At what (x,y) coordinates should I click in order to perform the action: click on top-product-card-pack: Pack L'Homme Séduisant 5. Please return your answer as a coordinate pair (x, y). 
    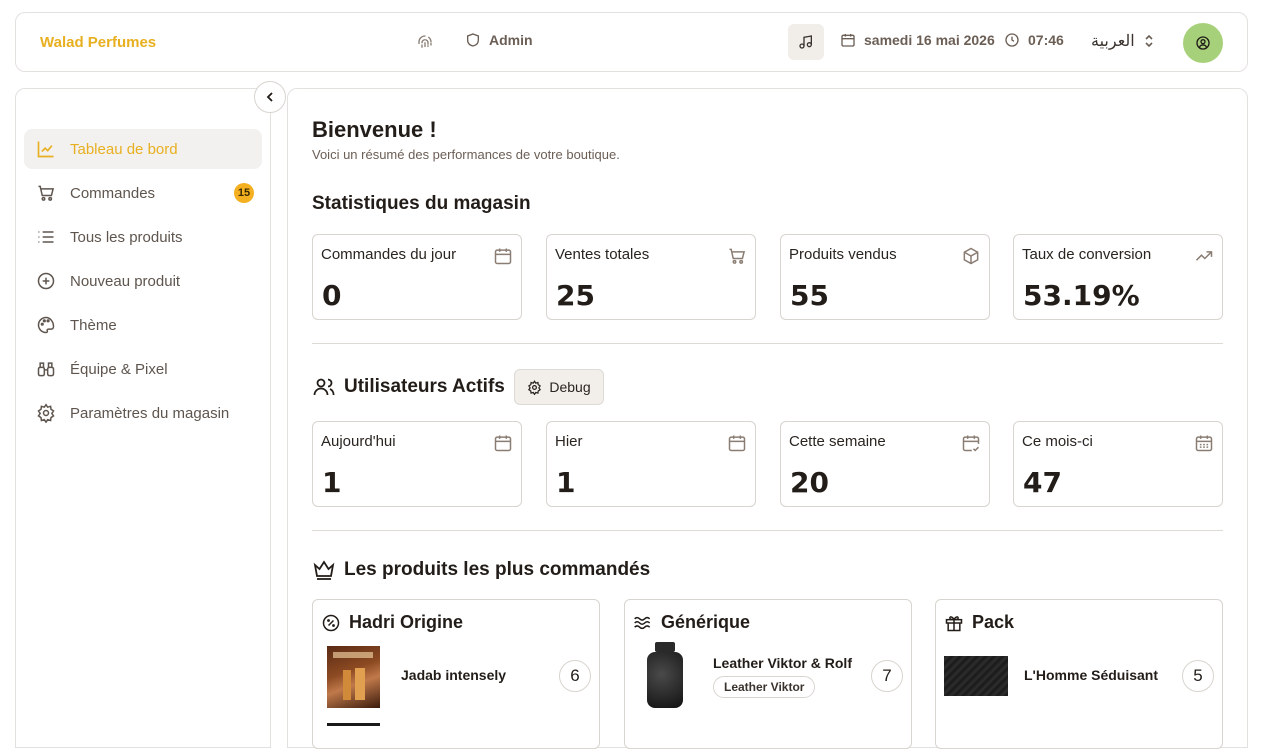
    Looking at the image, I should click on (1079, 674).